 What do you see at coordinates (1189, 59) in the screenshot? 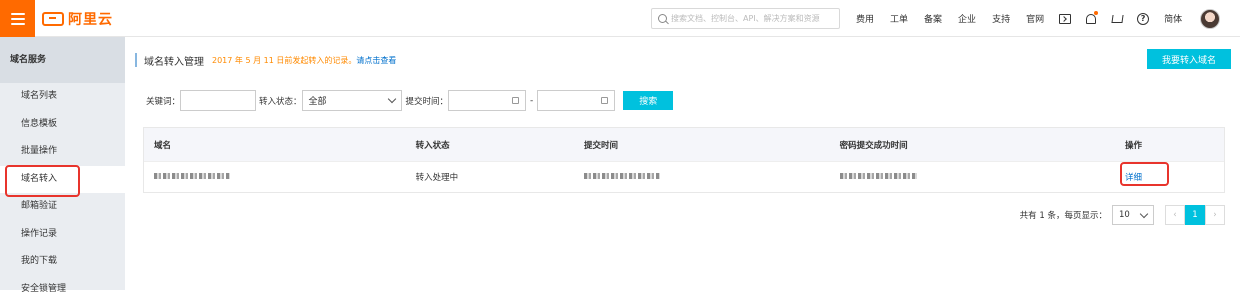
I see `transfer-domain-button: 我要转入域名` at bounding box center [1189, 59].